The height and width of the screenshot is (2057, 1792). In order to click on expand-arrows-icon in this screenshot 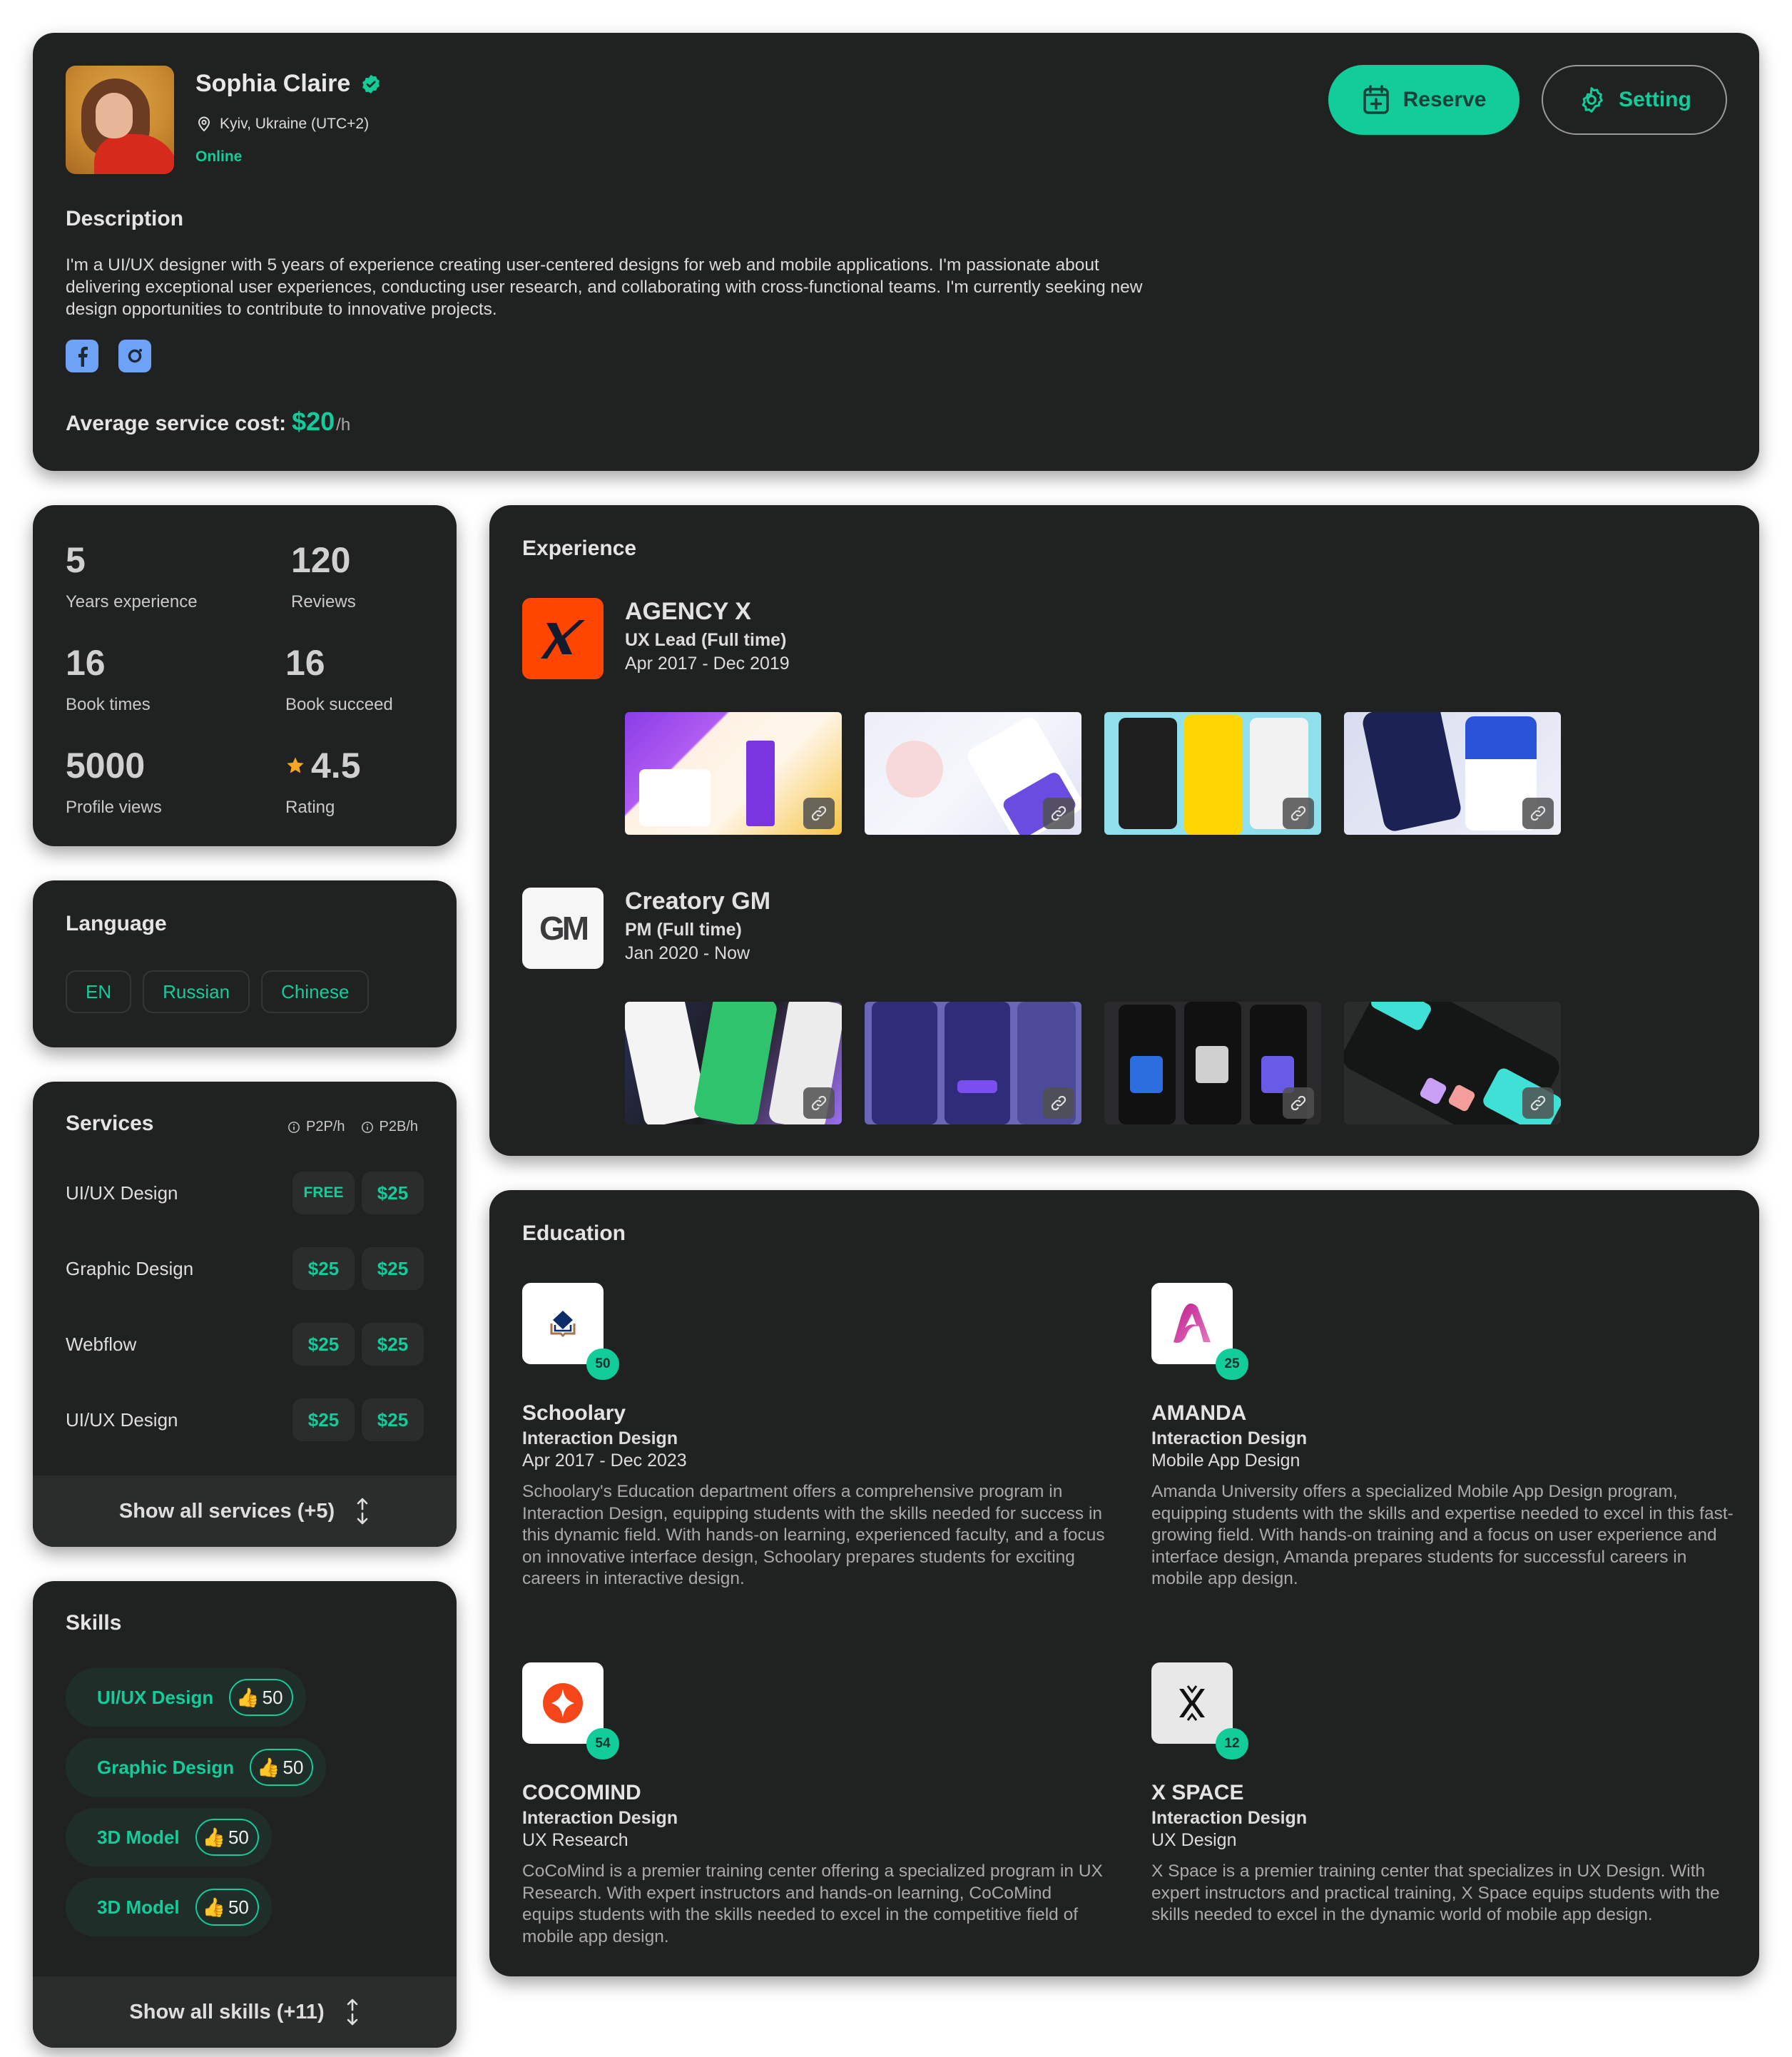, I will do `click(352, 2012)`.